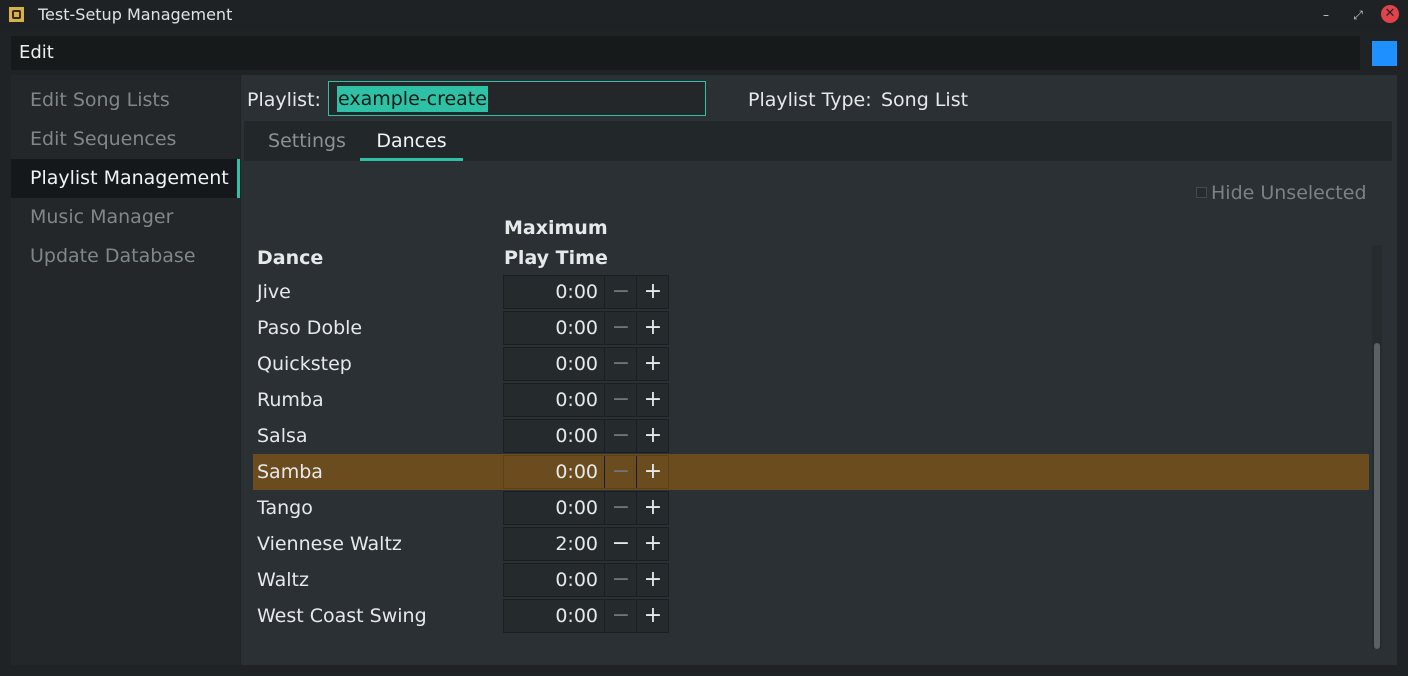  I want to click on window-title: Test-Setup Management, so click(135, 14).